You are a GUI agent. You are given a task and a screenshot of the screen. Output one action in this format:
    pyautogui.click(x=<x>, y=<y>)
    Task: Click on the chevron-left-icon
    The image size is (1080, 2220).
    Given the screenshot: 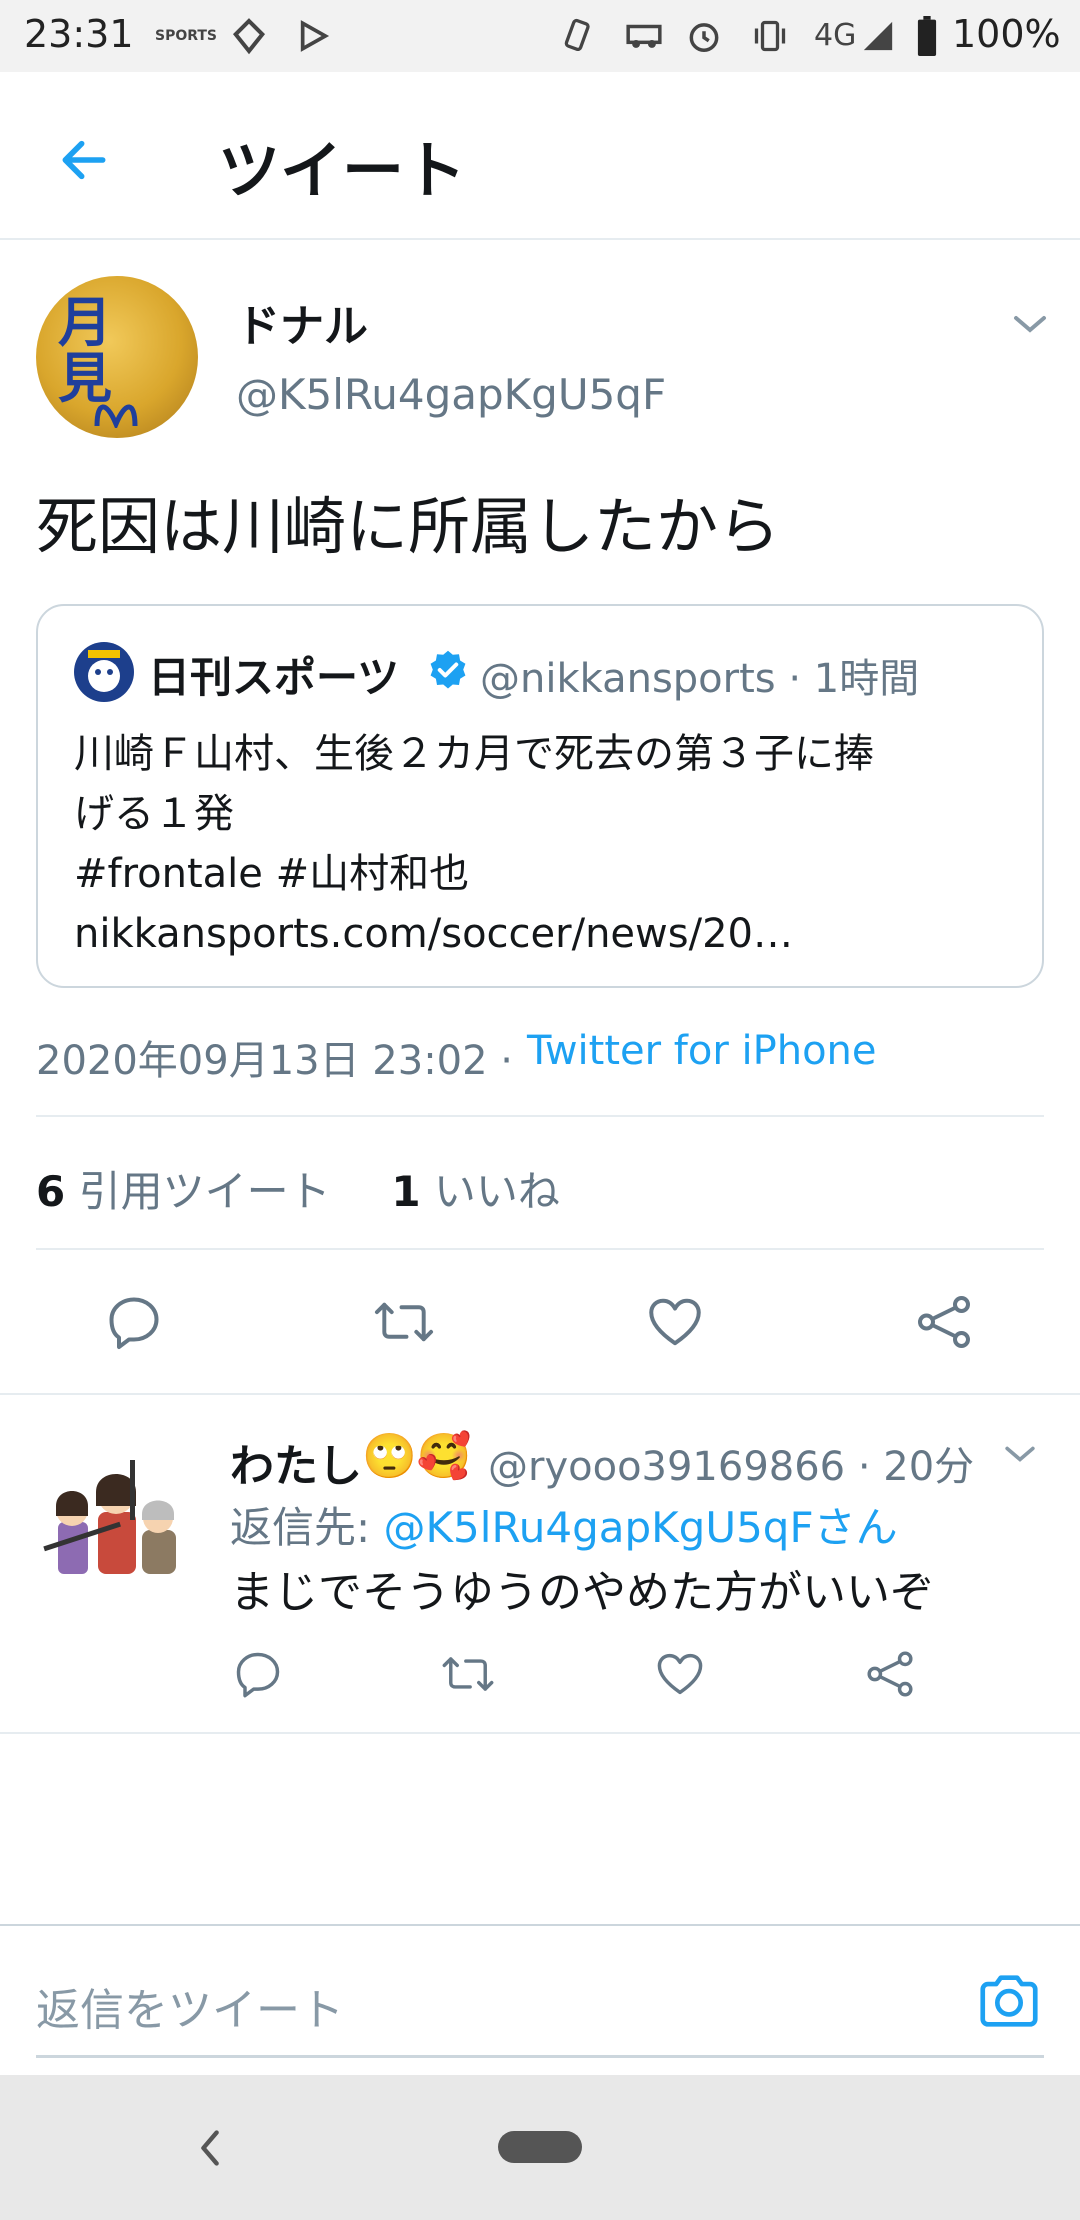 What is the action you would take?
    pyautogui.click(x=210, y=2148)
    